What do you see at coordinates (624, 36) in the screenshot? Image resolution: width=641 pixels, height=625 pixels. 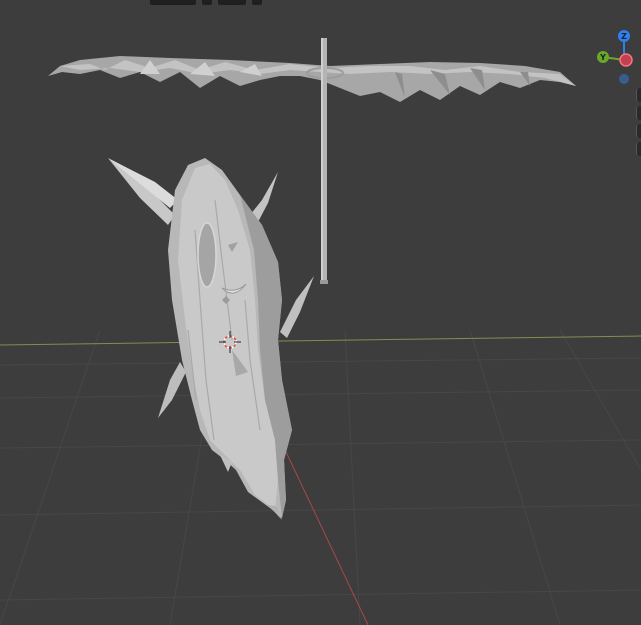 I see `gizmo-z-label: Z` at bounding box center [624, 36].